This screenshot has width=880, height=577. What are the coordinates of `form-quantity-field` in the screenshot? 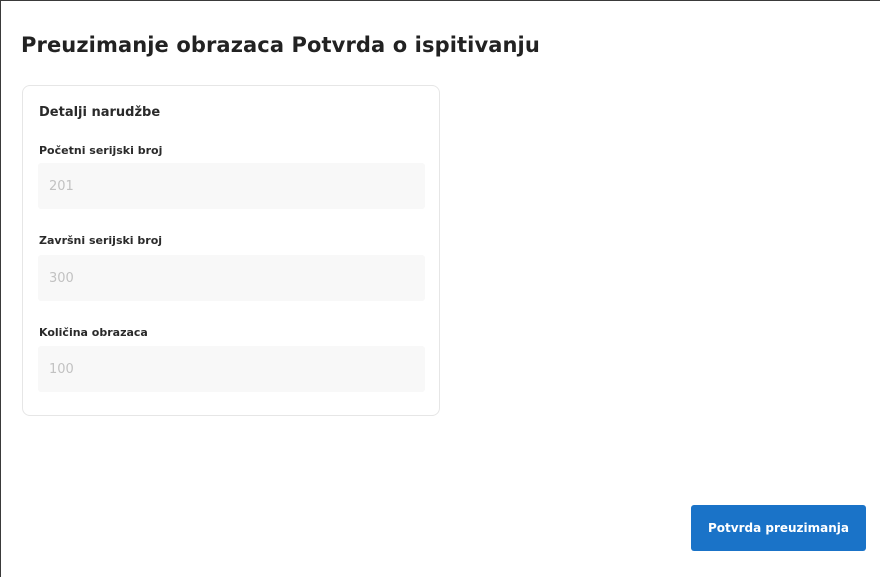 It's located at (231, 369).